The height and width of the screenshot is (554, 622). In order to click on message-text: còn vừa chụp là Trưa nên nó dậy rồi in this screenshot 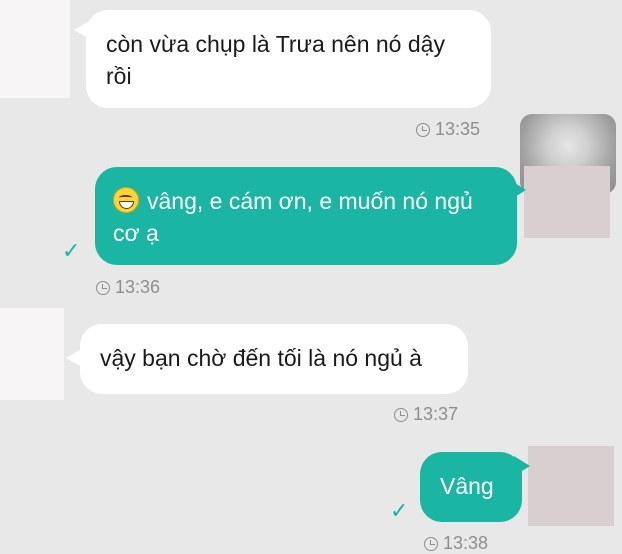, I will do `click(275, 60)`.